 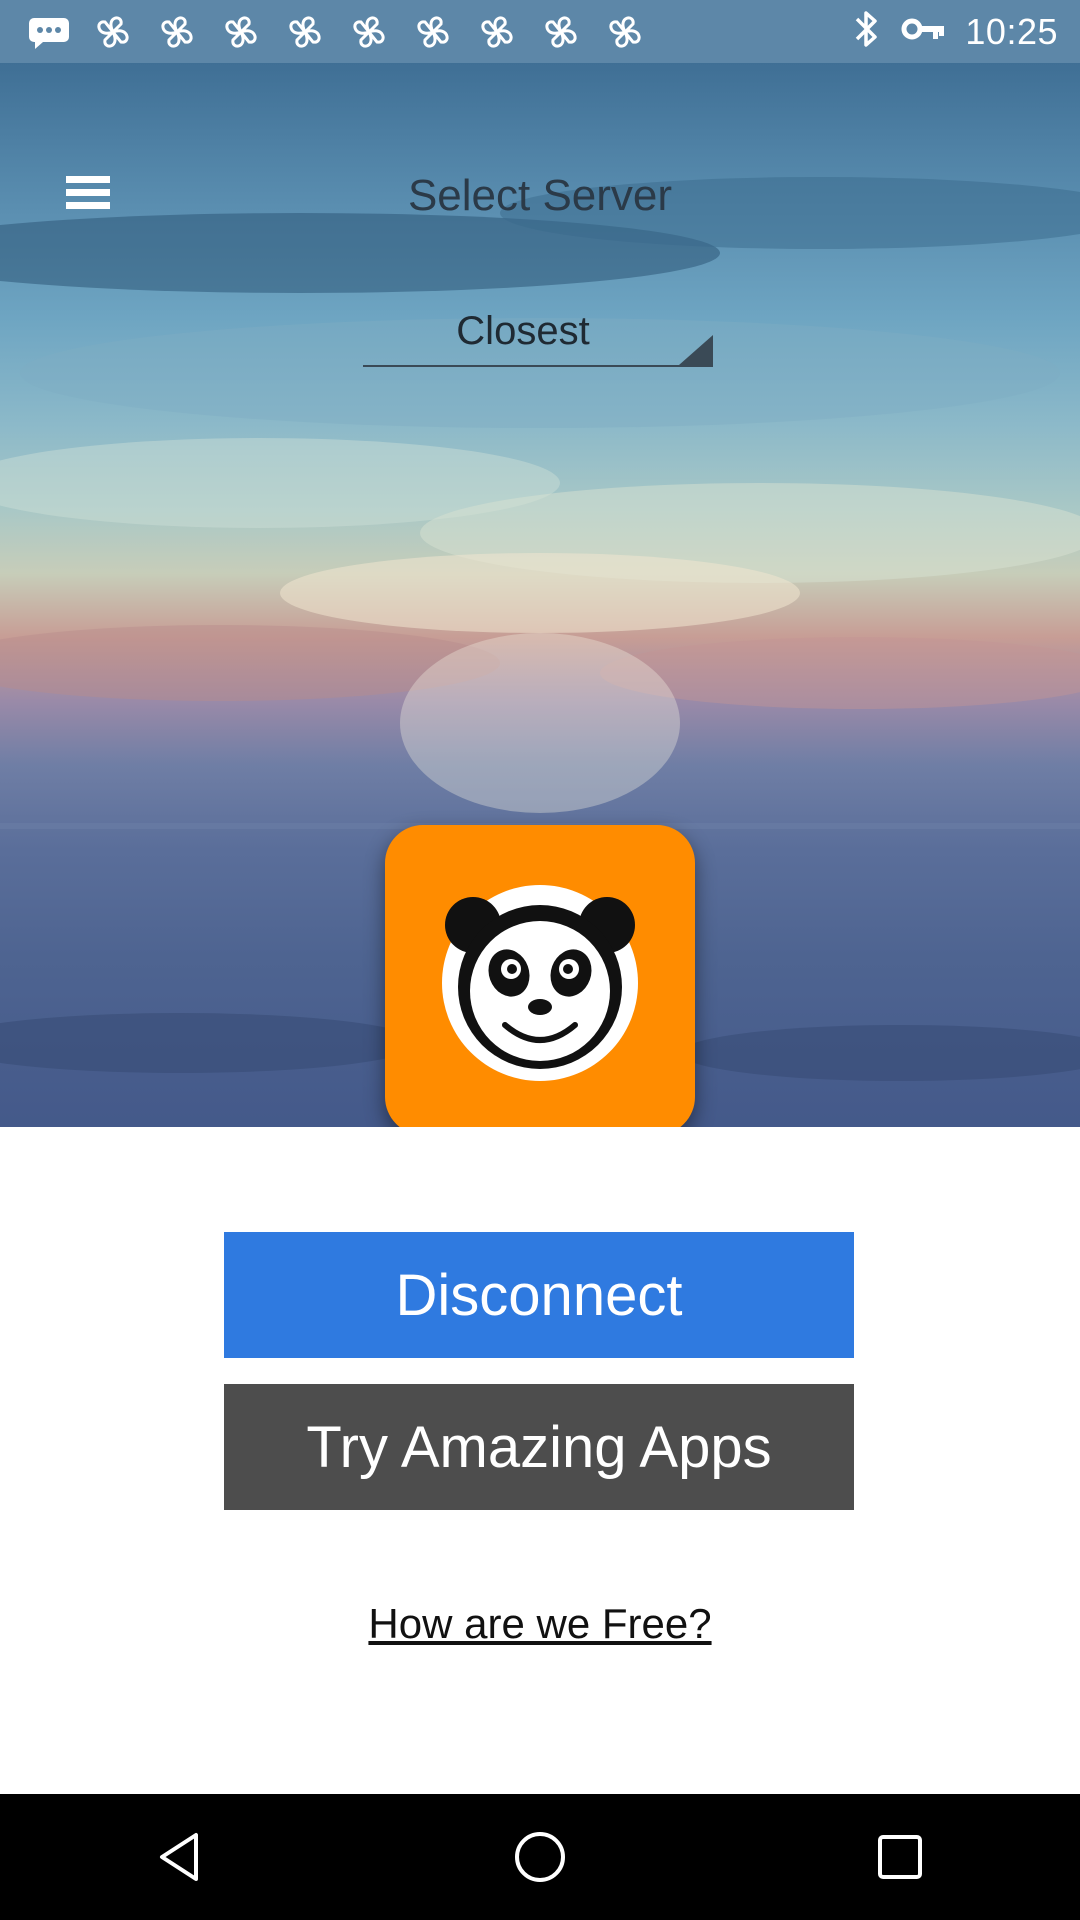 I want to click on home-circle-icon, so click(x=540, y=1857).